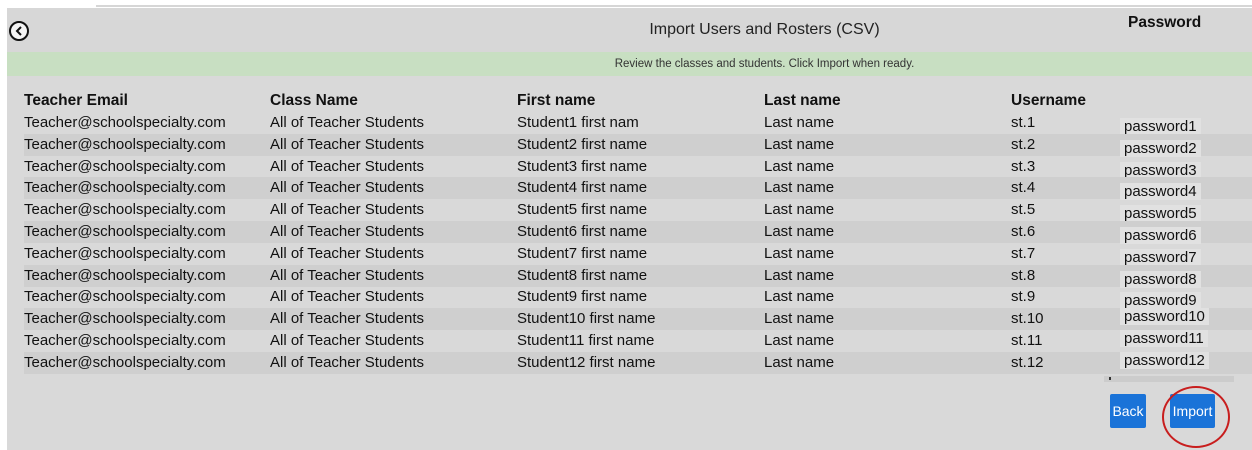 This screenshot has height=450, width=1252. What do you see at coordinates (586, 319) in the screenshot?
I see `cell-first-name: Student10 first name` at bounding box center [586, 319].